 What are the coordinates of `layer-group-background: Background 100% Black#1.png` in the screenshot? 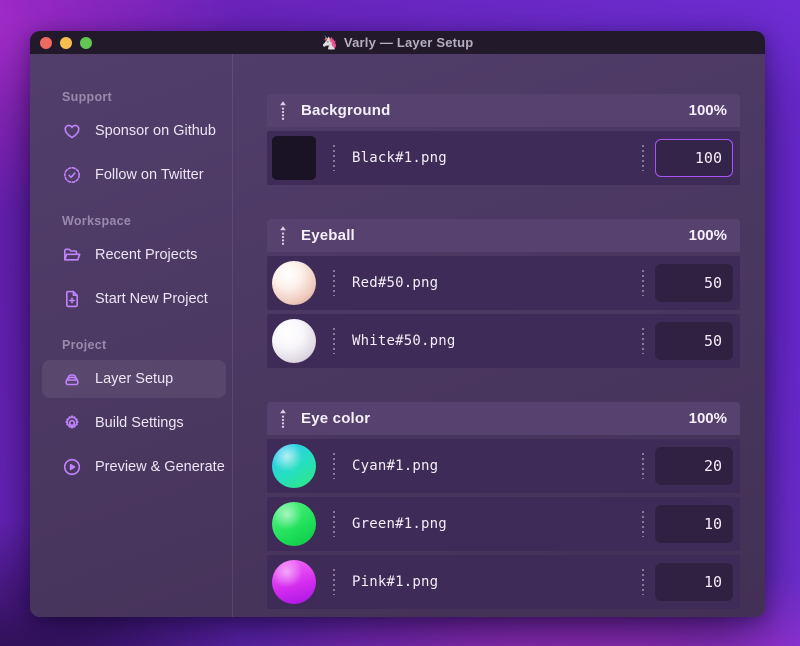 It's located at (503, 139).